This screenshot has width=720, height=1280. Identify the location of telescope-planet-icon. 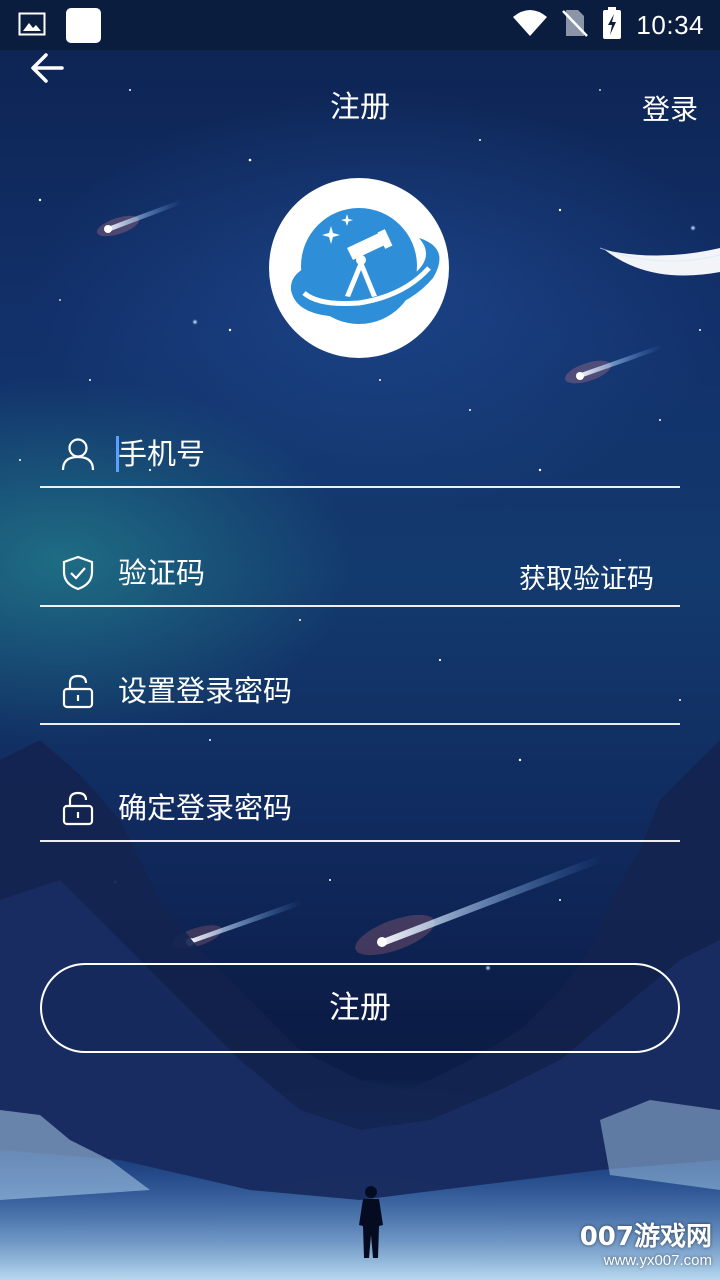
(365, 266).